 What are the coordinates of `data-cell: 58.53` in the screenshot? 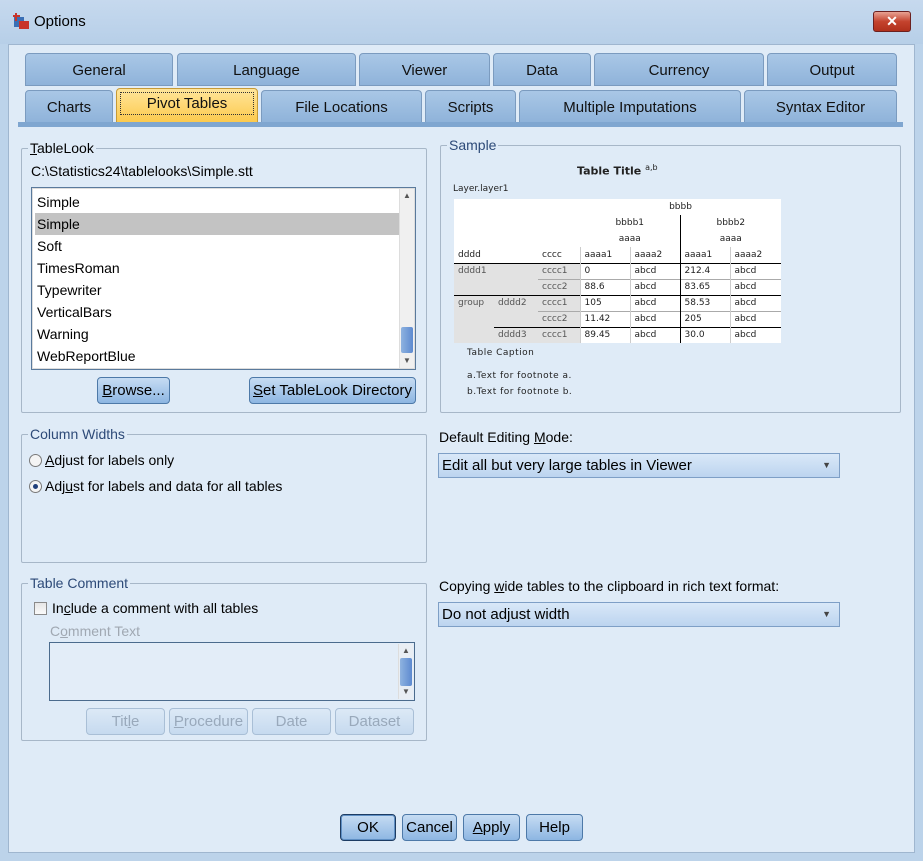 It's located at (704, 302).